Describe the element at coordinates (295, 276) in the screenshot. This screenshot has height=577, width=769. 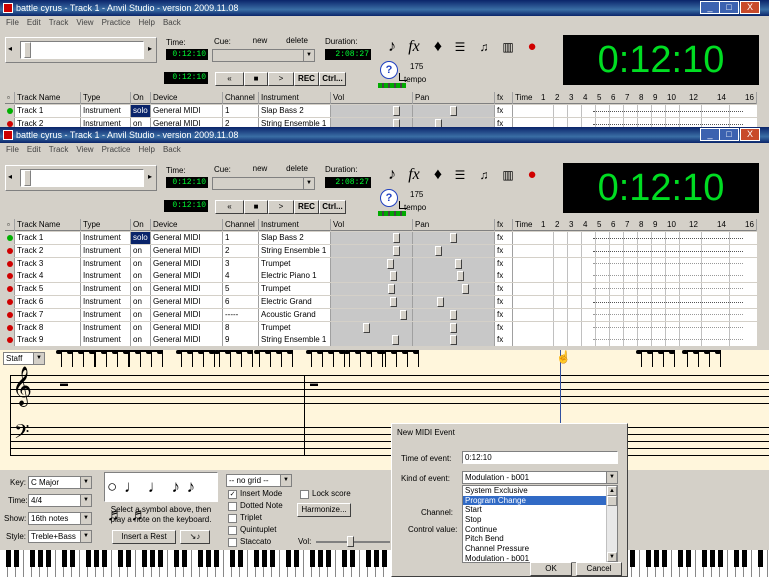
I see `track-instrument: Electric Piano 1` at that location.